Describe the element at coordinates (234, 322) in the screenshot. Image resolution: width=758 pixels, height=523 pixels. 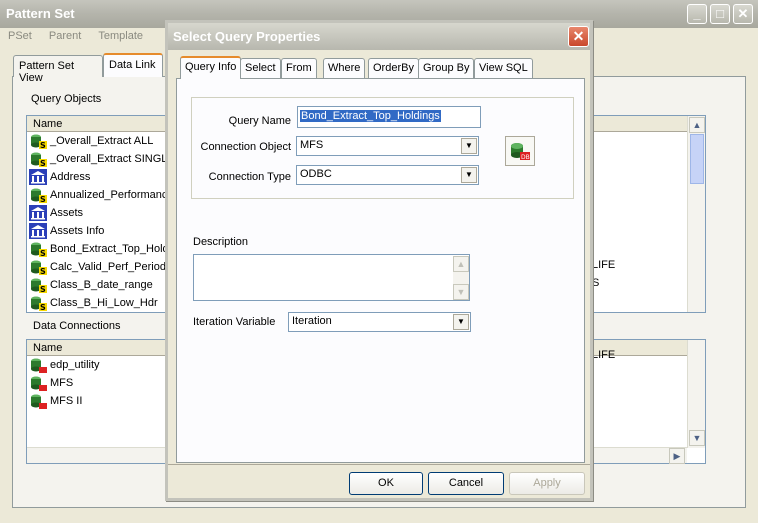
I see `iteration-variable-label: Iteration Variable` at that location.